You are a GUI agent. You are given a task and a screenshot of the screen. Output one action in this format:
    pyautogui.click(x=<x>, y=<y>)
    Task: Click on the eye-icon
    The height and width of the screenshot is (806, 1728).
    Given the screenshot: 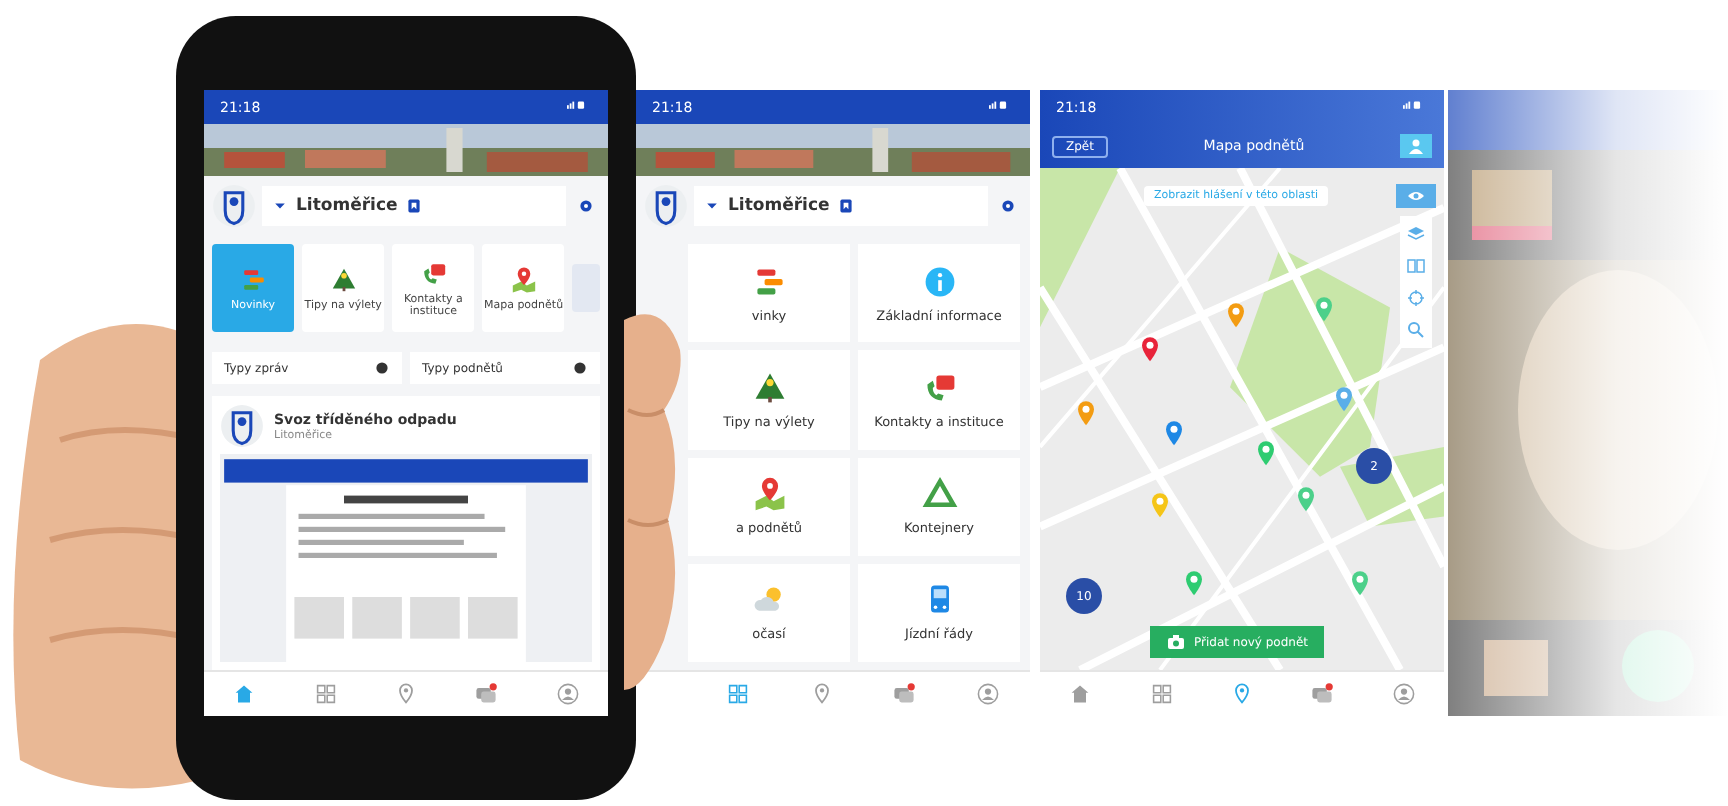 What is the action you would take?
    pyautogui.click(x=1416, y=196)
    